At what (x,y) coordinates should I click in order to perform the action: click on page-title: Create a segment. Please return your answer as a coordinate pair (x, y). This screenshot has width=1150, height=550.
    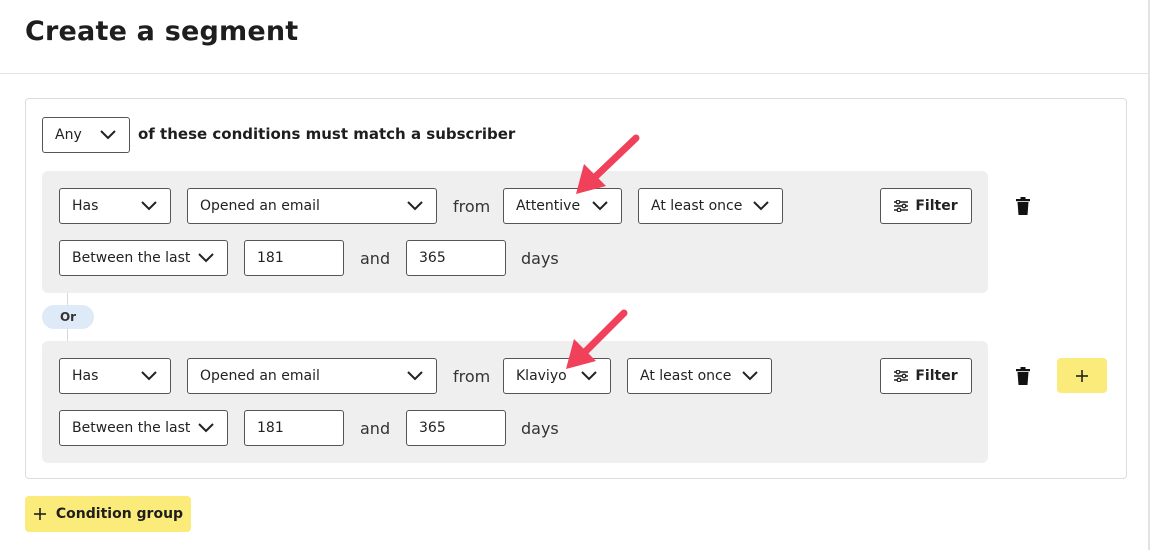
    Looking at the image, I should click on (162, 31).